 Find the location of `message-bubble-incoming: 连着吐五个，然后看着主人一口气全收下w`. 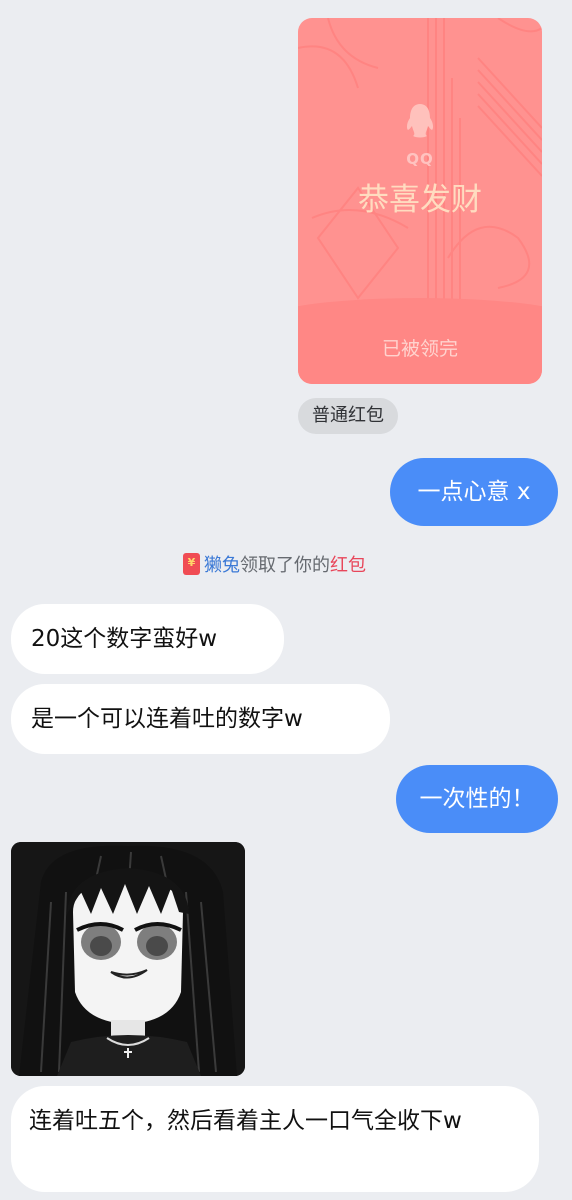

message-bubble-incoming: 连着吐五个，然后看着主人一口气全收下w is located at coordinates (275, 1139).